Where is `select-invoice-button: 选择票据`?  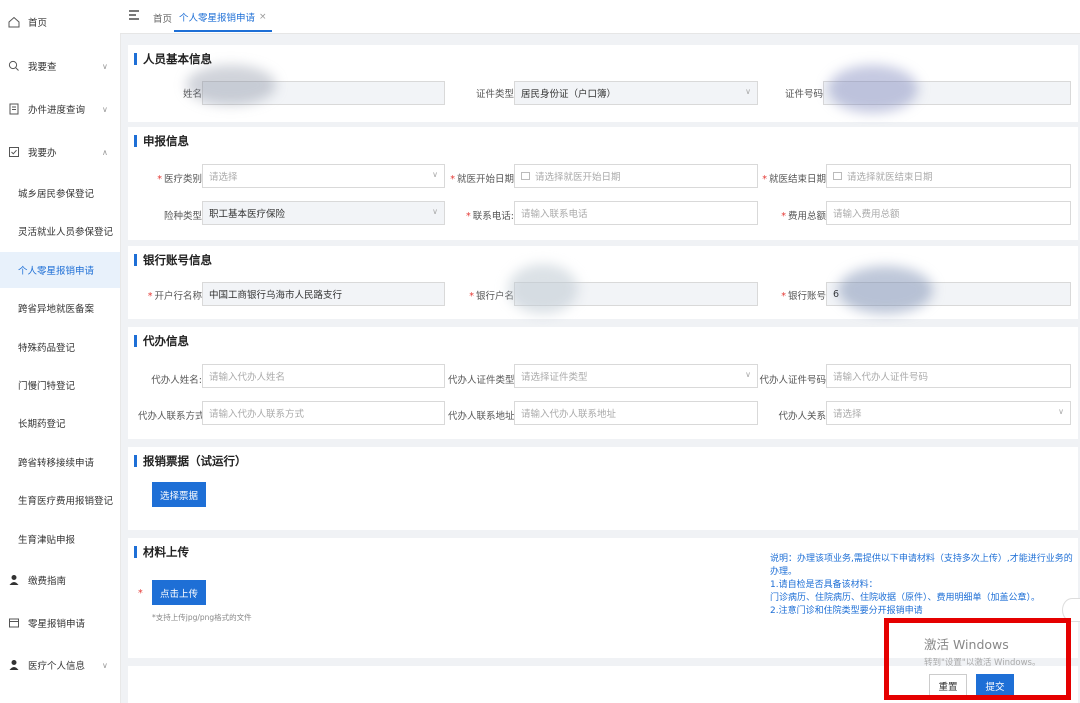
select-invoice-button: 选择票据 is located at coordinates (179, 494).